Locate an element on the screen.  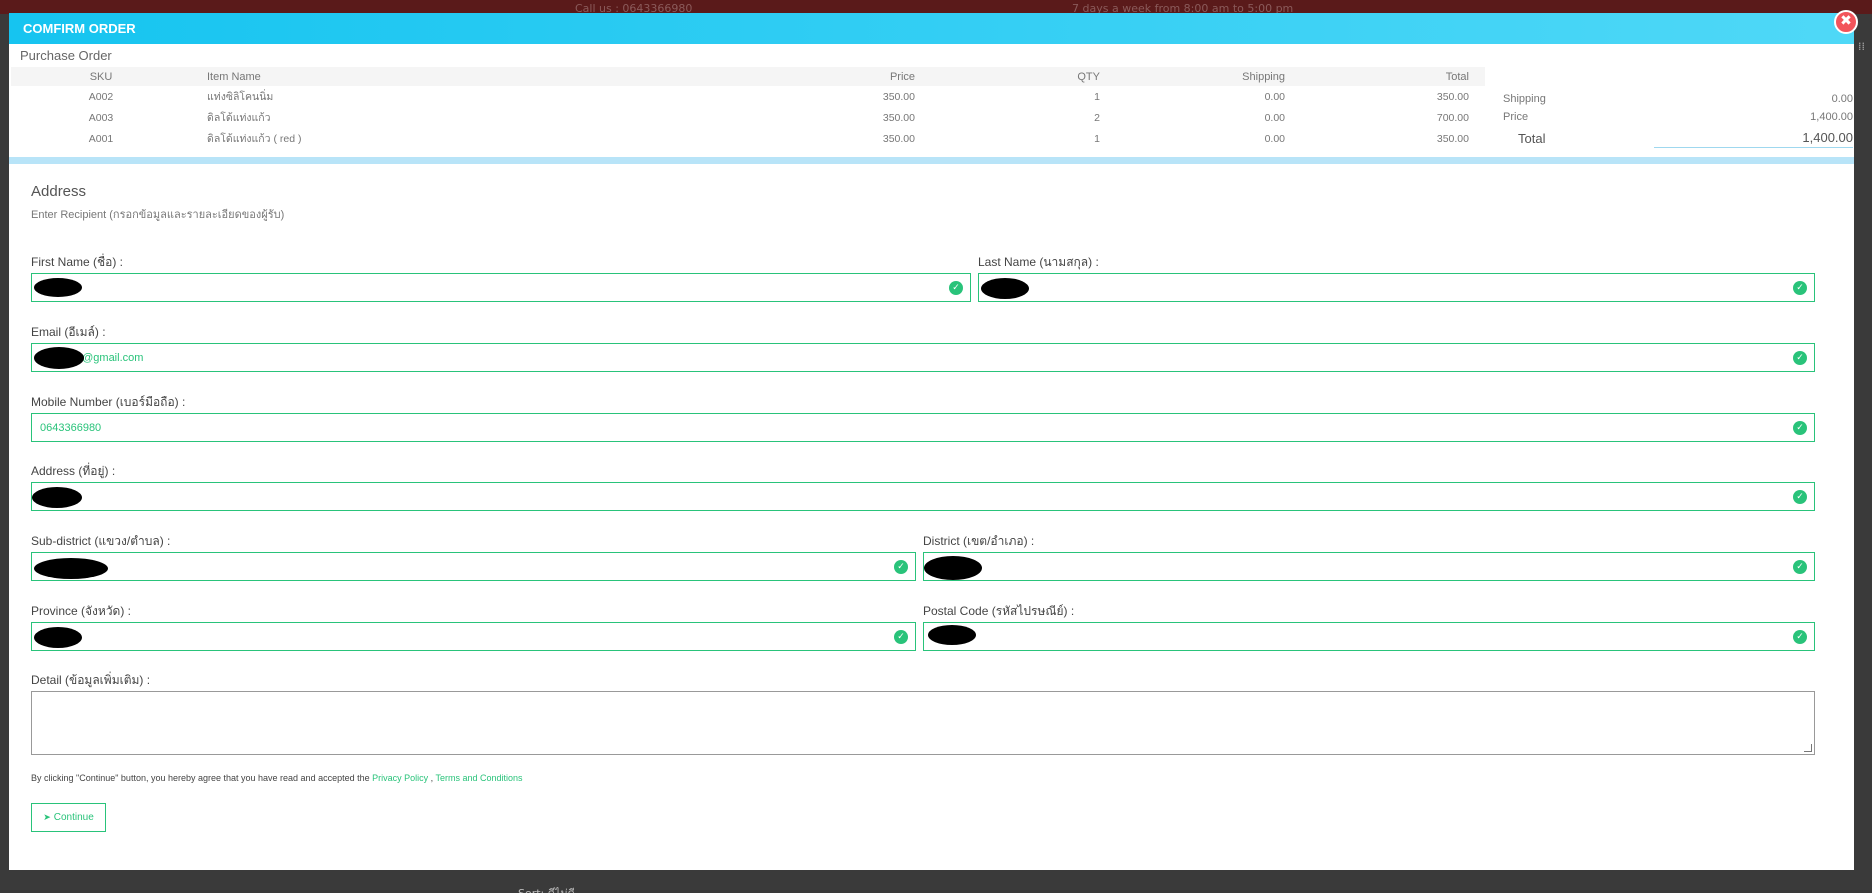
district-label: District (เขต/อำเภอ) : is located at coordinates (979, 541).